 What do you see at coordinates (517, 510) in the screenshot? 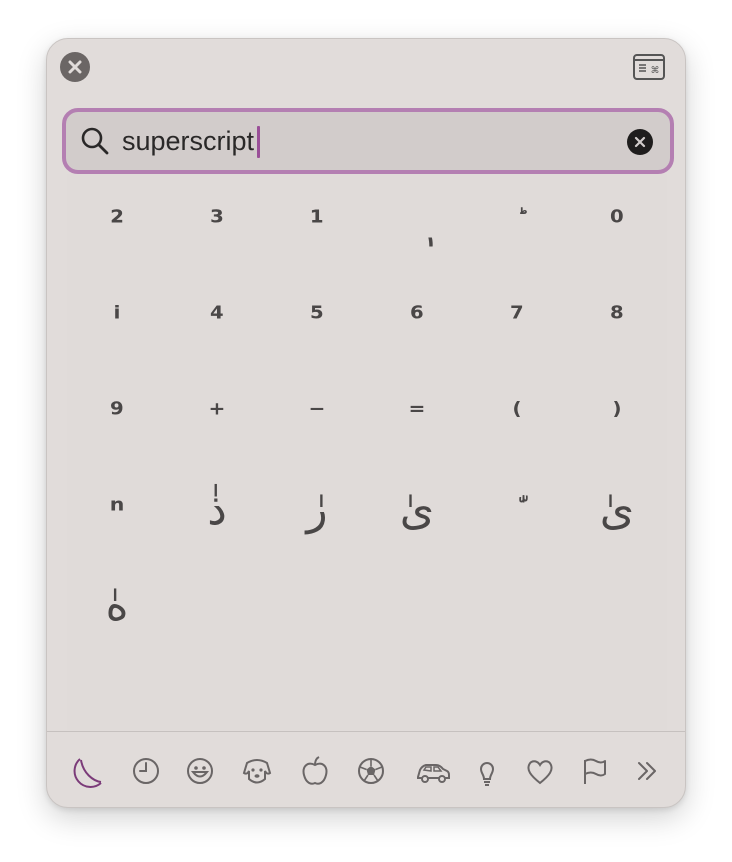
I see `glyph-shadda-superscript-alef: ّٰ` at bounding box center [517, 510].